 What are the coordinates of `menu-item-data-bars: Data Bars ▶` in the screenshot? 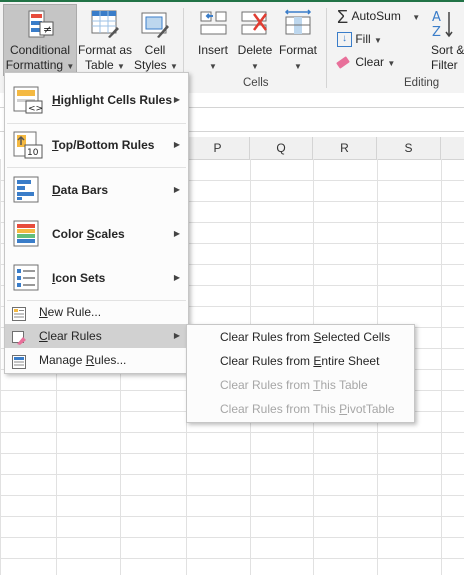 It's located at (96, 190).